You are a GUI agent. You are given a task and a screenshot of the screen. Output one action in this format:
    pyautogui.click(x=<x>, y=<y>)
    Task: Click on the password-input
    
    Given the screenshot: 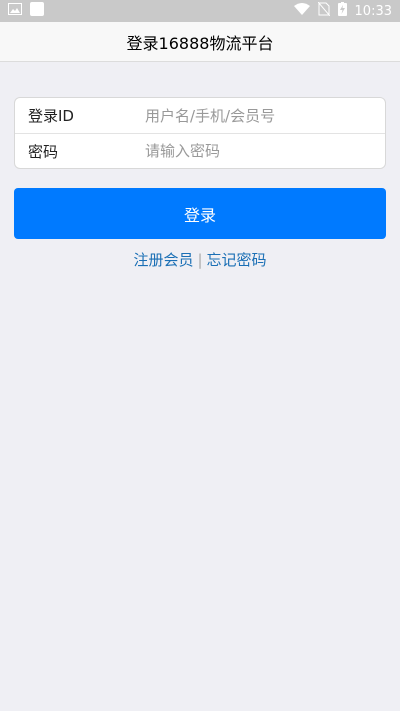 What is the action you would take?
    pyautogui.click(x=258, y=151)
    